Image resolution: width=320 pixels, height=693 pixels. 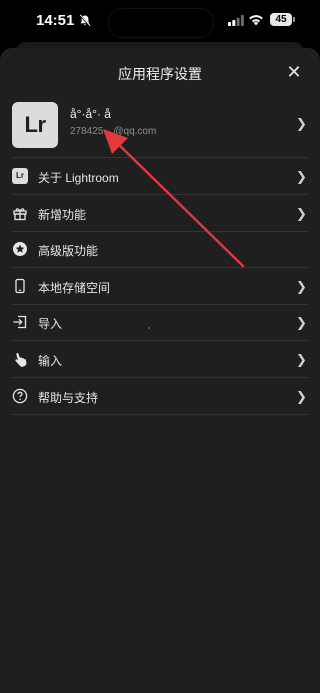 What do you see at coordinates (20, 322) in the screenshot?
I see `import-icon` at bounding box center [20, 322].